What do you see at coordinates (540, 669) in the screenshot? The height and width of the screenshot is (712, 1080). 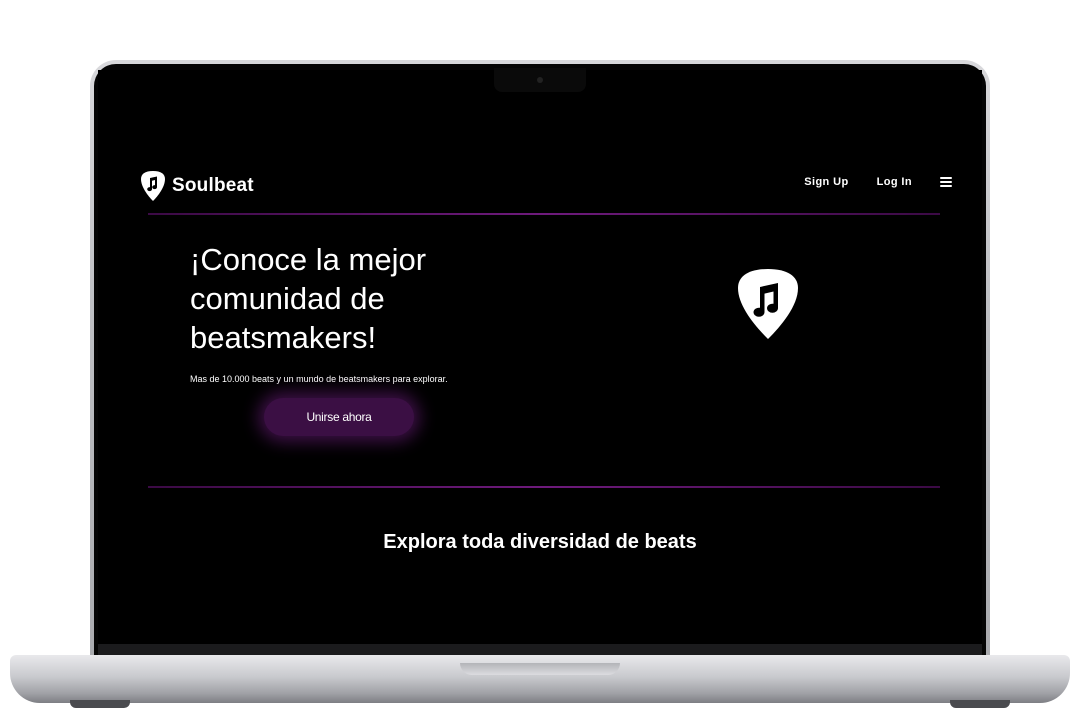 I see `laptop-opening-lip` at bounding box center [540, 669].